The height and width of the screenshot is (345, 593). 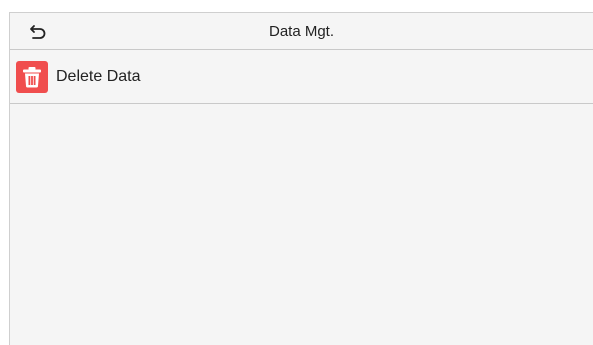 What do you see at coordinates (32, 77) in the screenshot?
I see `trash-icon` at bounding box center [32, 77].